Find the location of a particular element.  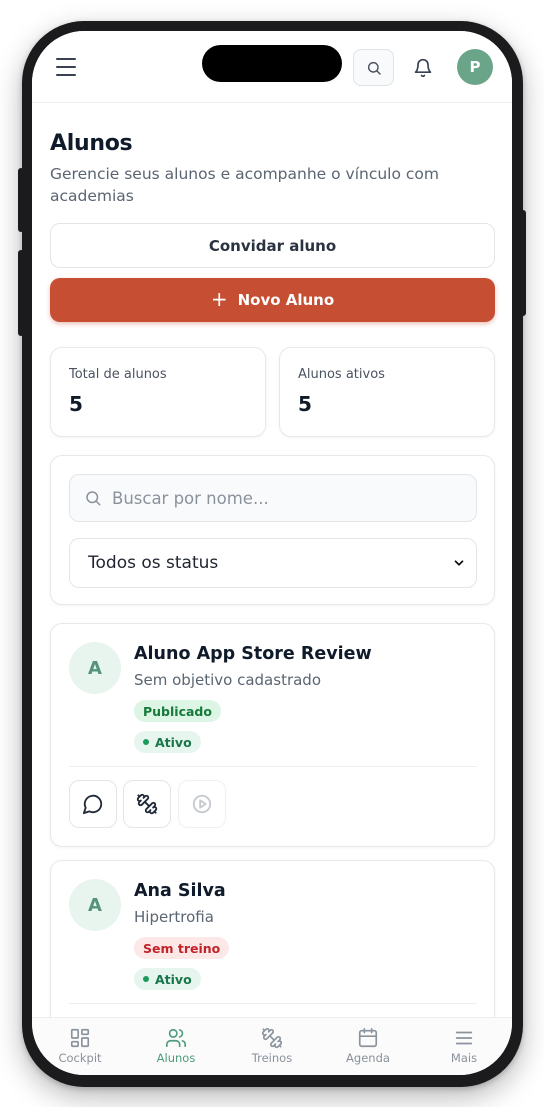

status-filter-value: Todos os status is located at coordinates (153, 563).